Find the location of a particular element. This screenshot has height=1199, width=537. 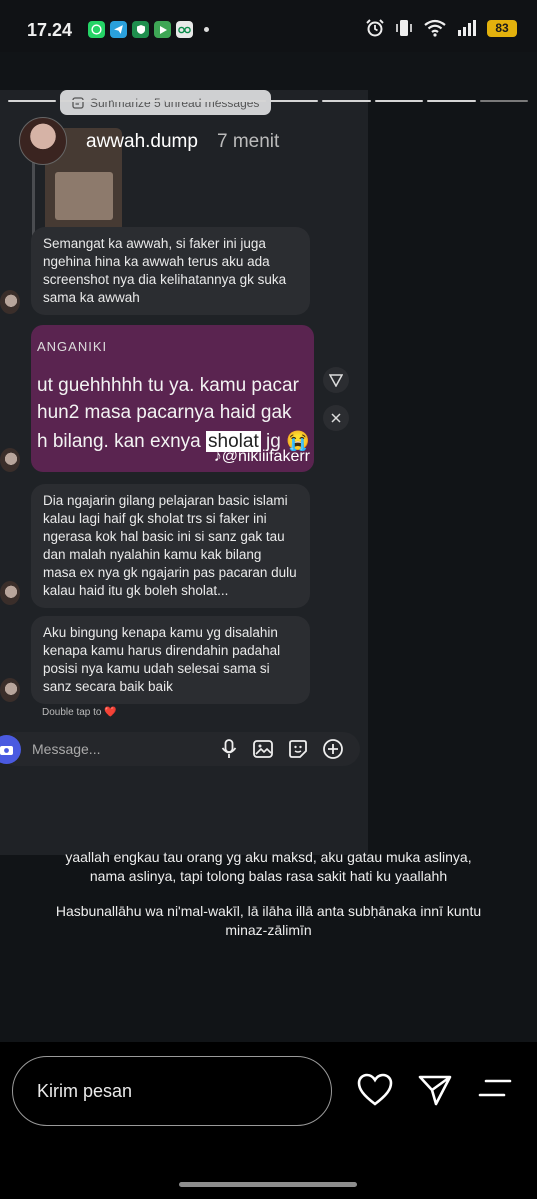

forward-button is located at coordinates (336, 380).